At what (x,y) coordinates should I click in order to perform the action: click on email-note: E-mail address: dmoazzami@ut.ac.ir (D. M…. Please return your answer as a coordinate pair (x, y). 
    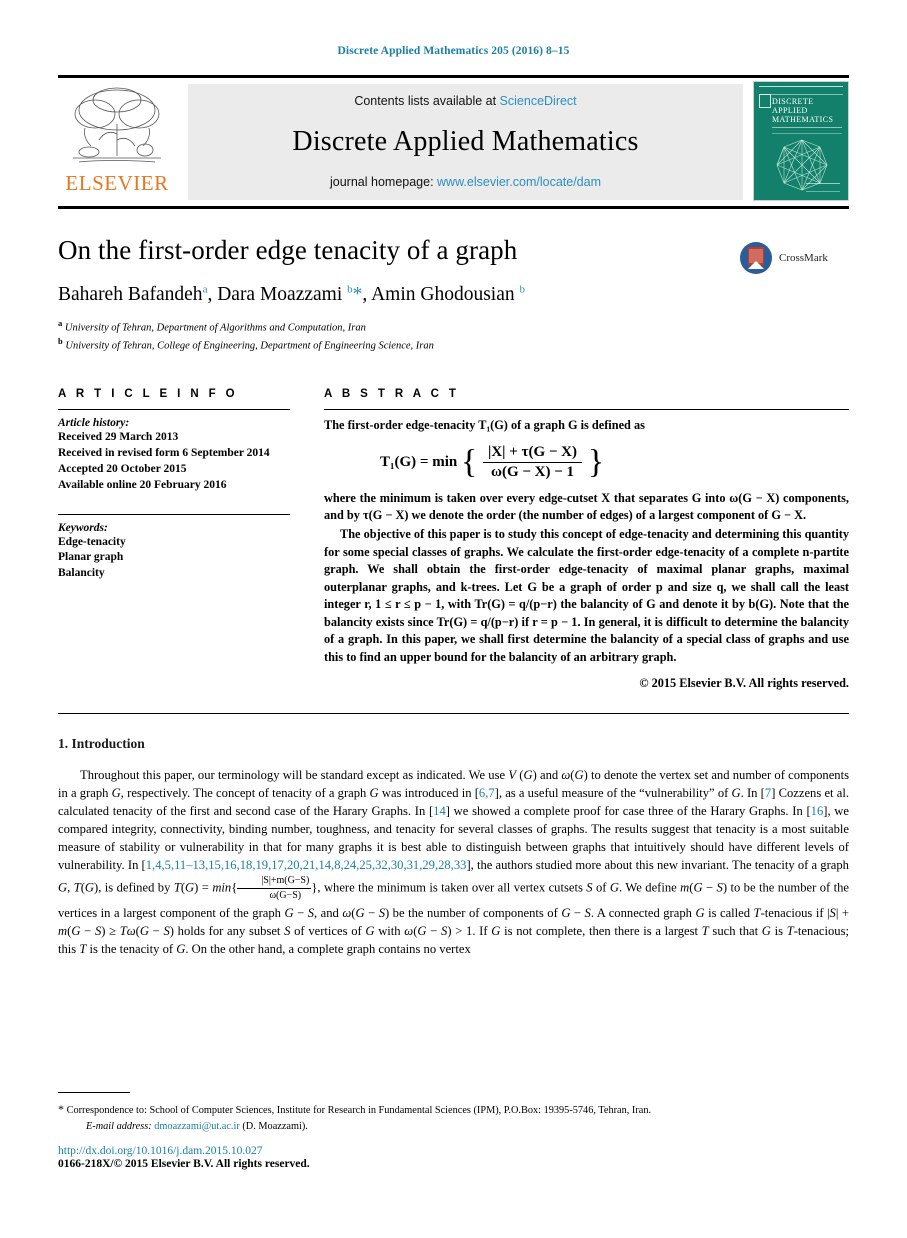
    Looking at the image, I should click on (453, 1126).